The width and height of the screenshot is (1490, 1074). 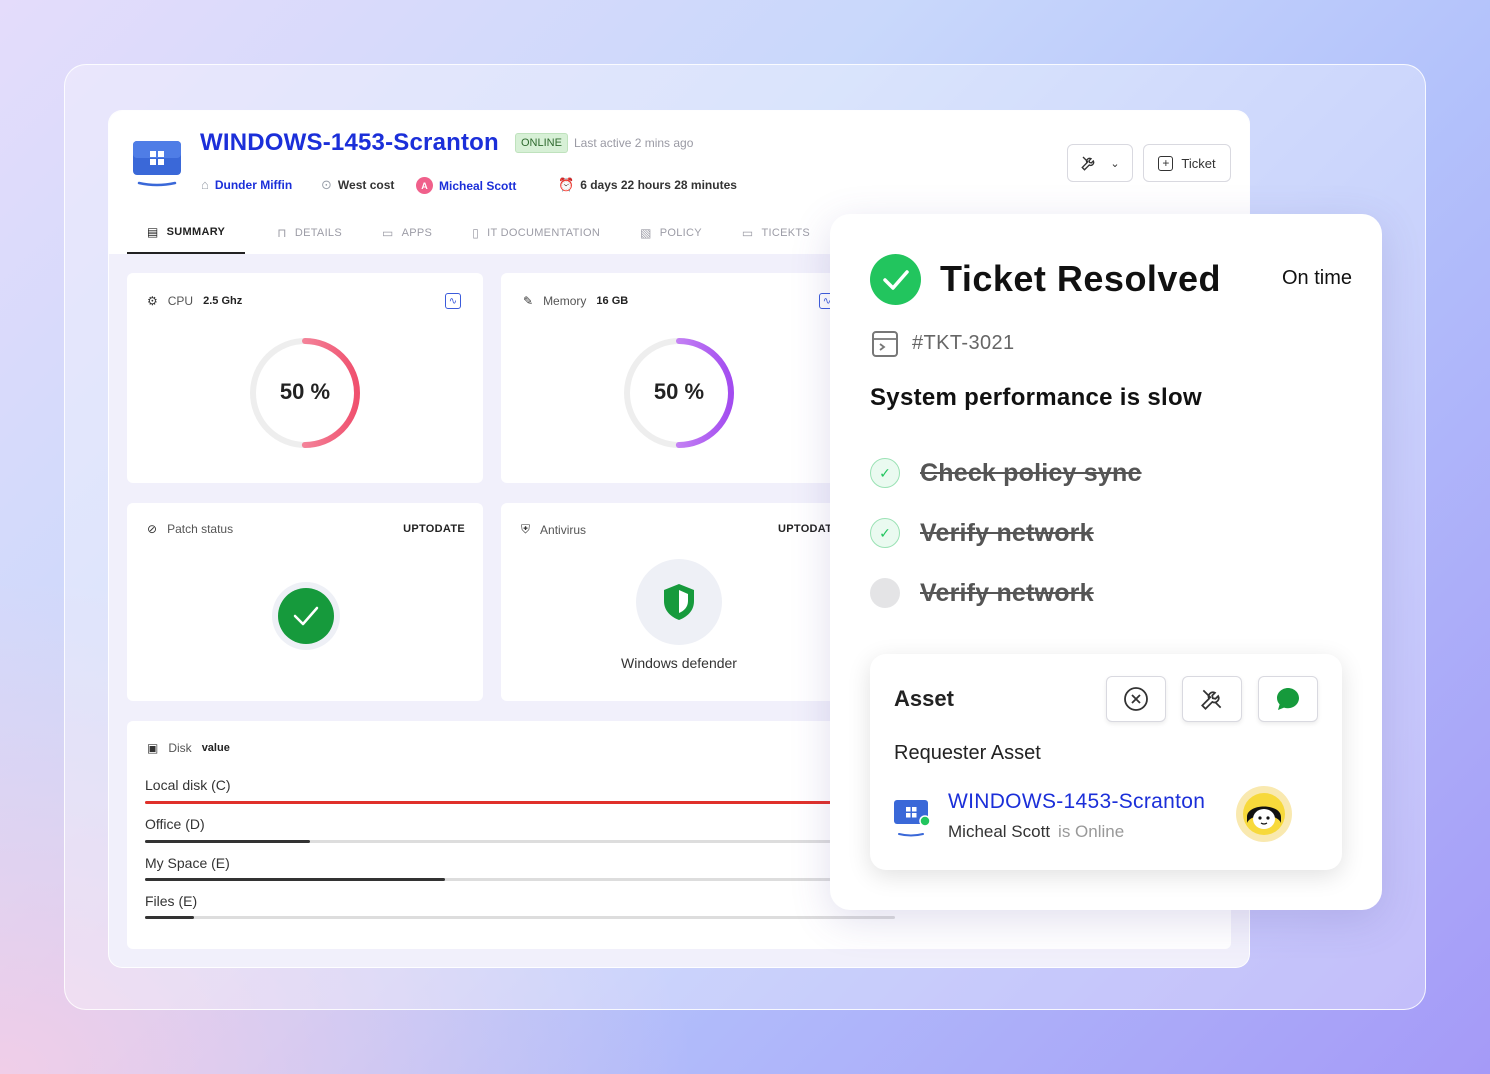 What do you see at coordinates (357, 185) in the screenshot?
I see `location-meta: ⊙ West cost` at bounding box center [357, 185].